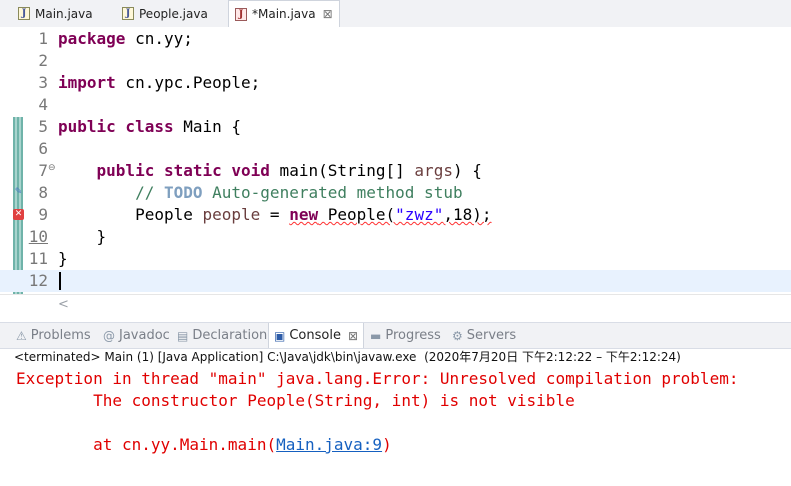 This screenshot has width=791, height=486. What do you see at coordinates (52, 168) in the screenshot?
I see `fold-icon: ⊖` at bounding box center [52, 168].